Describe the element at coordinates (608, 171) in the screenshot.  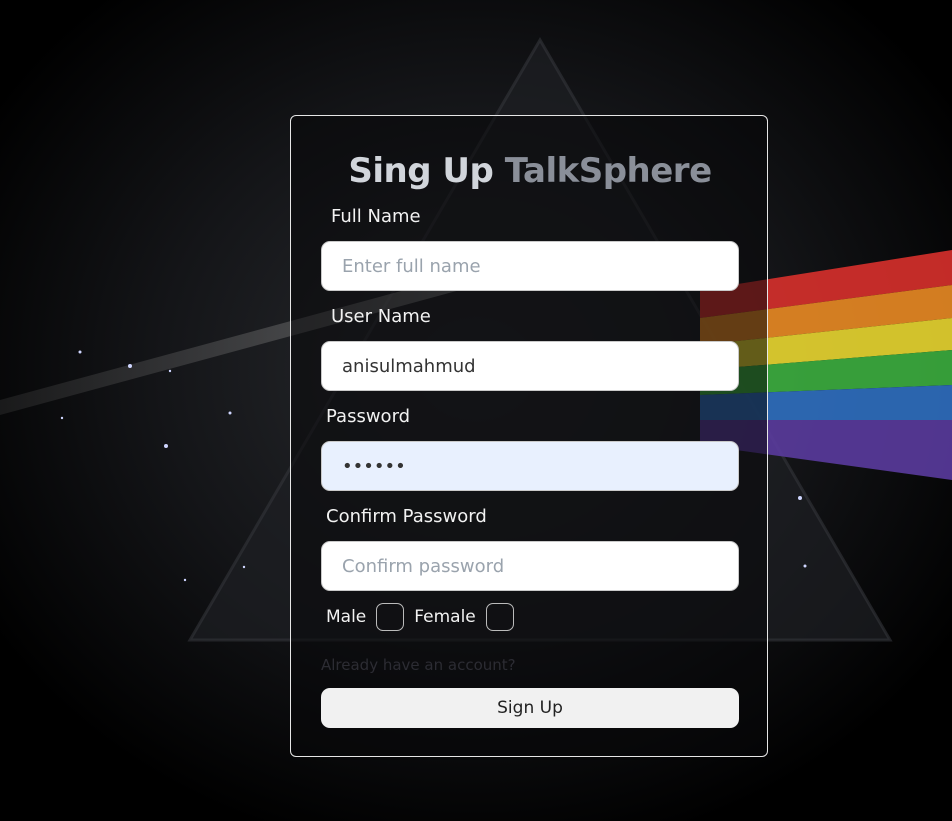
I see `title-brand: TalkSphere` at that location.